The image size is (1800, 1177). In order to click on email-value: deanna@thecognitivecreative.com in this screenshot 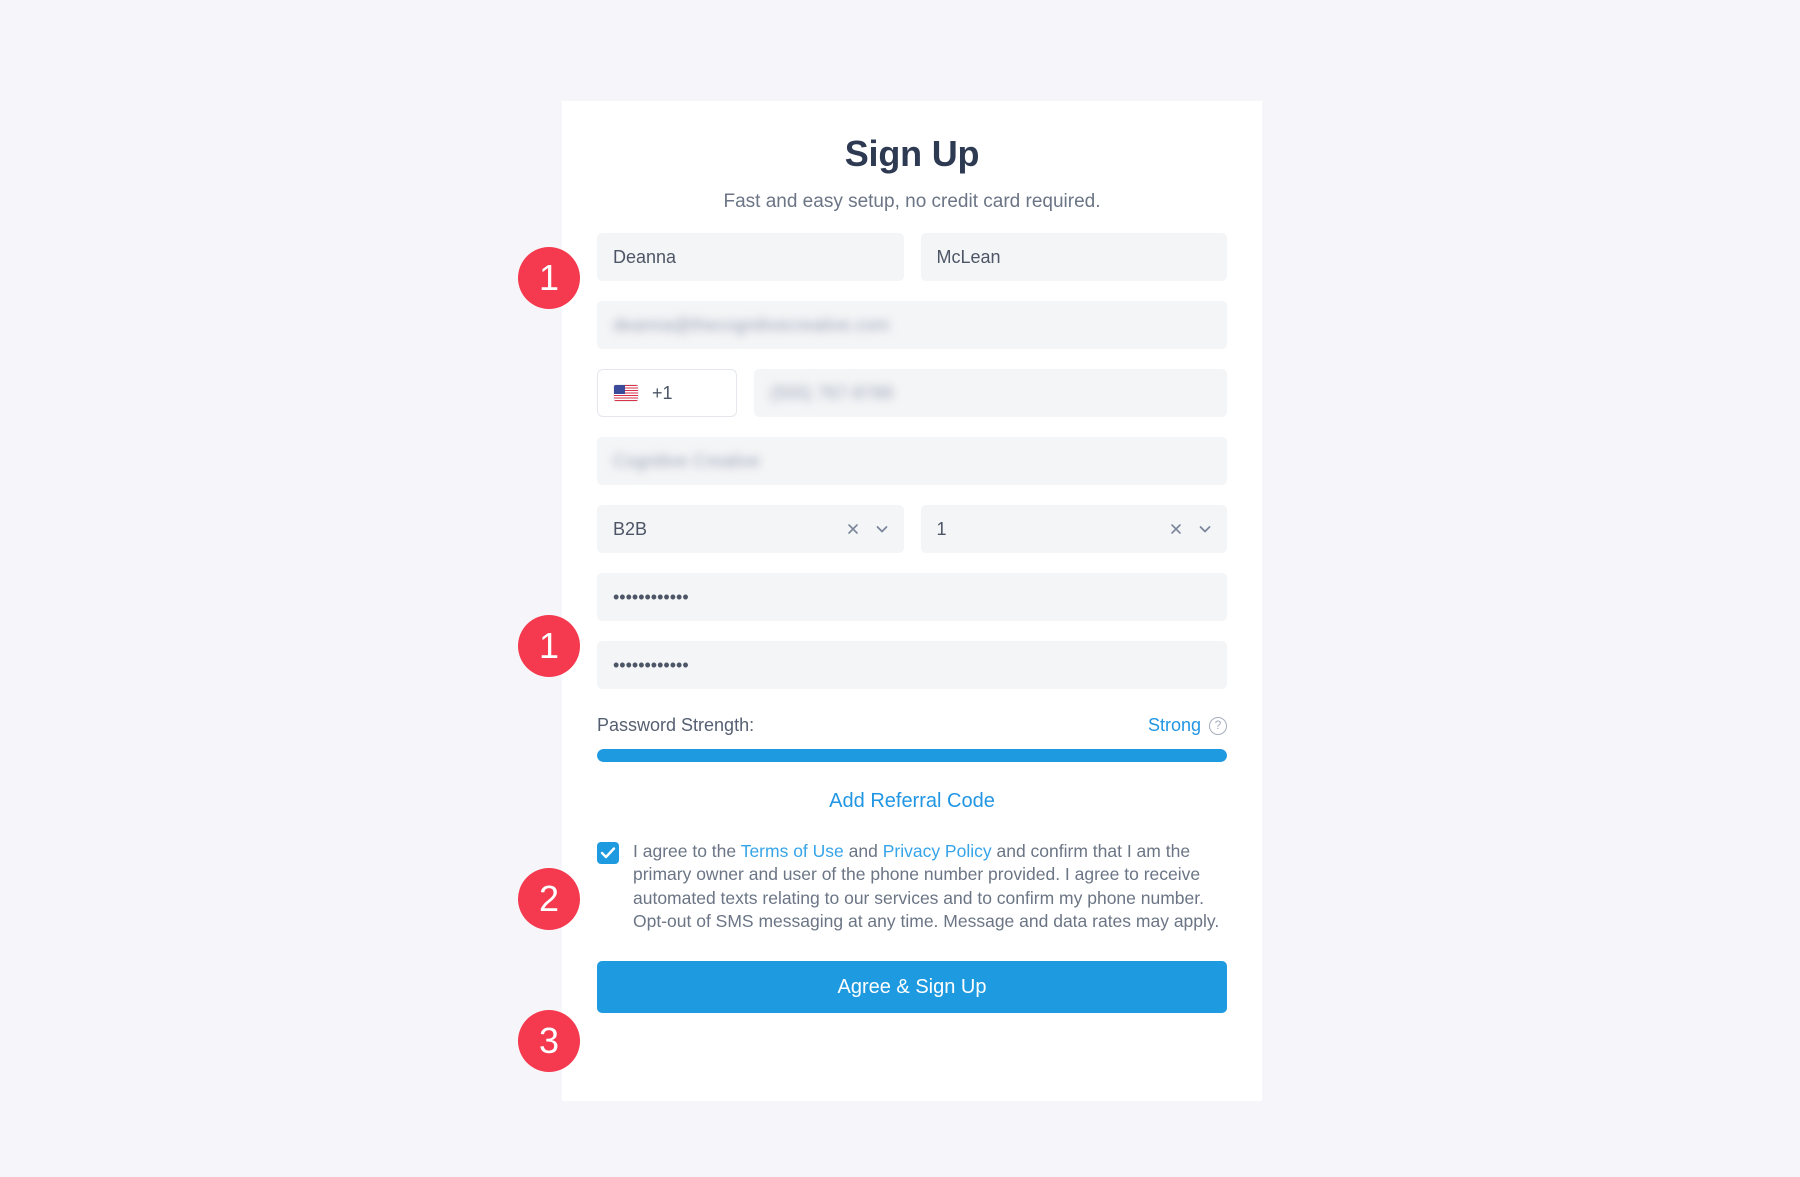, I will do `click(751, 324)`.